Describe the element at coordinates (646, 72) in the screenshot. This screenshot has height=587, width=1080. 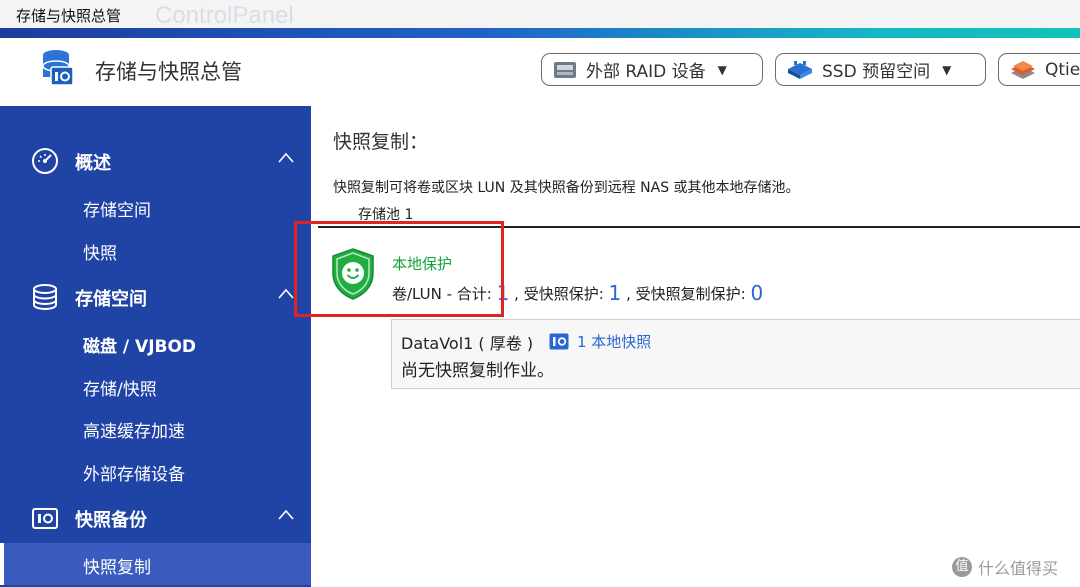
I see `external-raid-label: 外部 RAID 设备` at that location.